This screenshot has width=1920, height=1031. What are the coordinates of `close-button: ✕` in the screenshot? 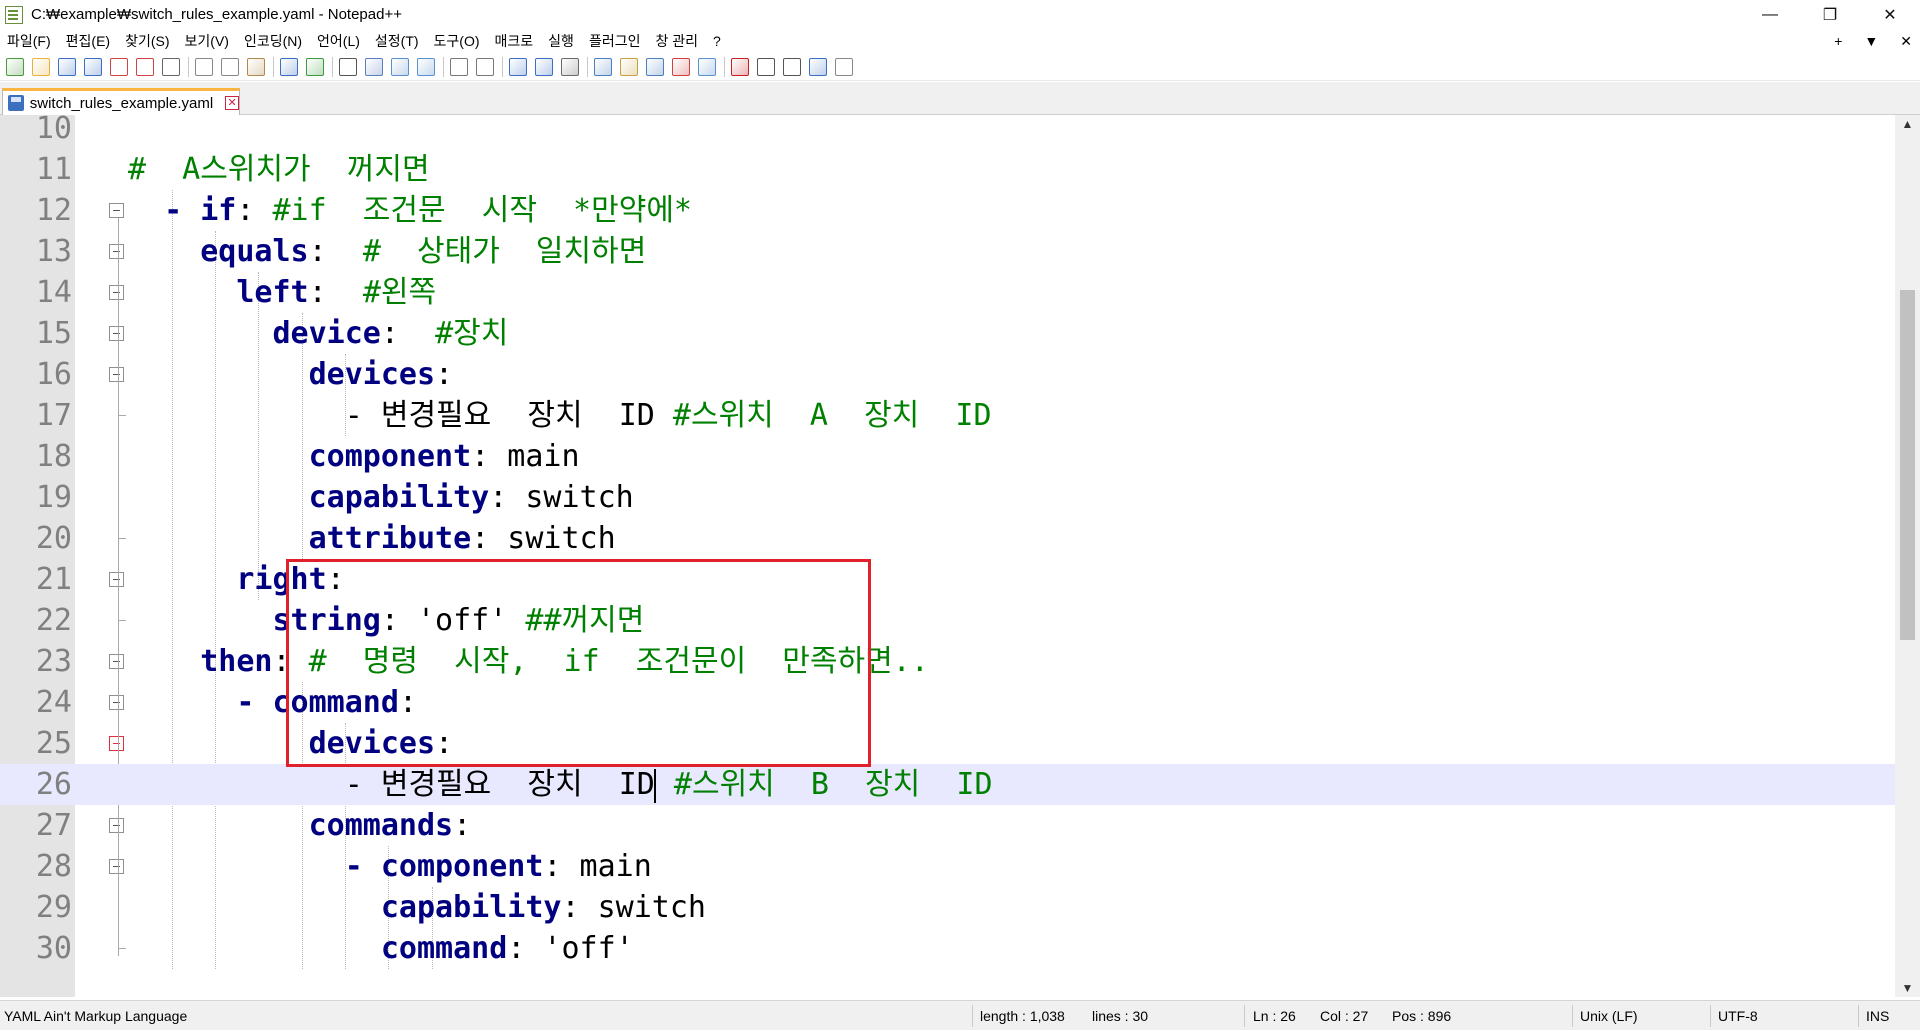 It's located at (1890, 14).